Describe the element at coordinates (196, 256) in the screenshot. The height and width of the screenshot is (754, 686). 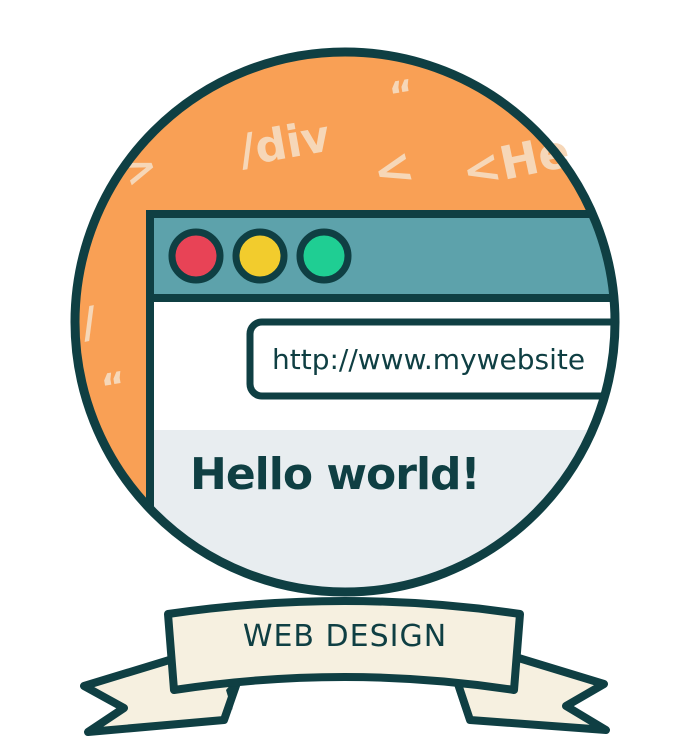
I see `close-button-icon` at that location.